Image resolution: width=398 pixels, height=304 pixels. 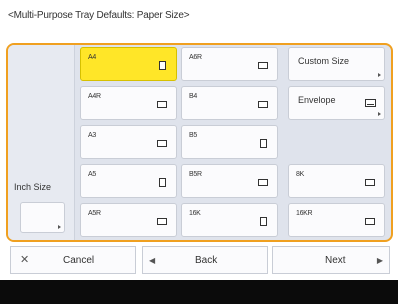 I want to click on size-a4r-button: A4R, so click(x=128, y=103).